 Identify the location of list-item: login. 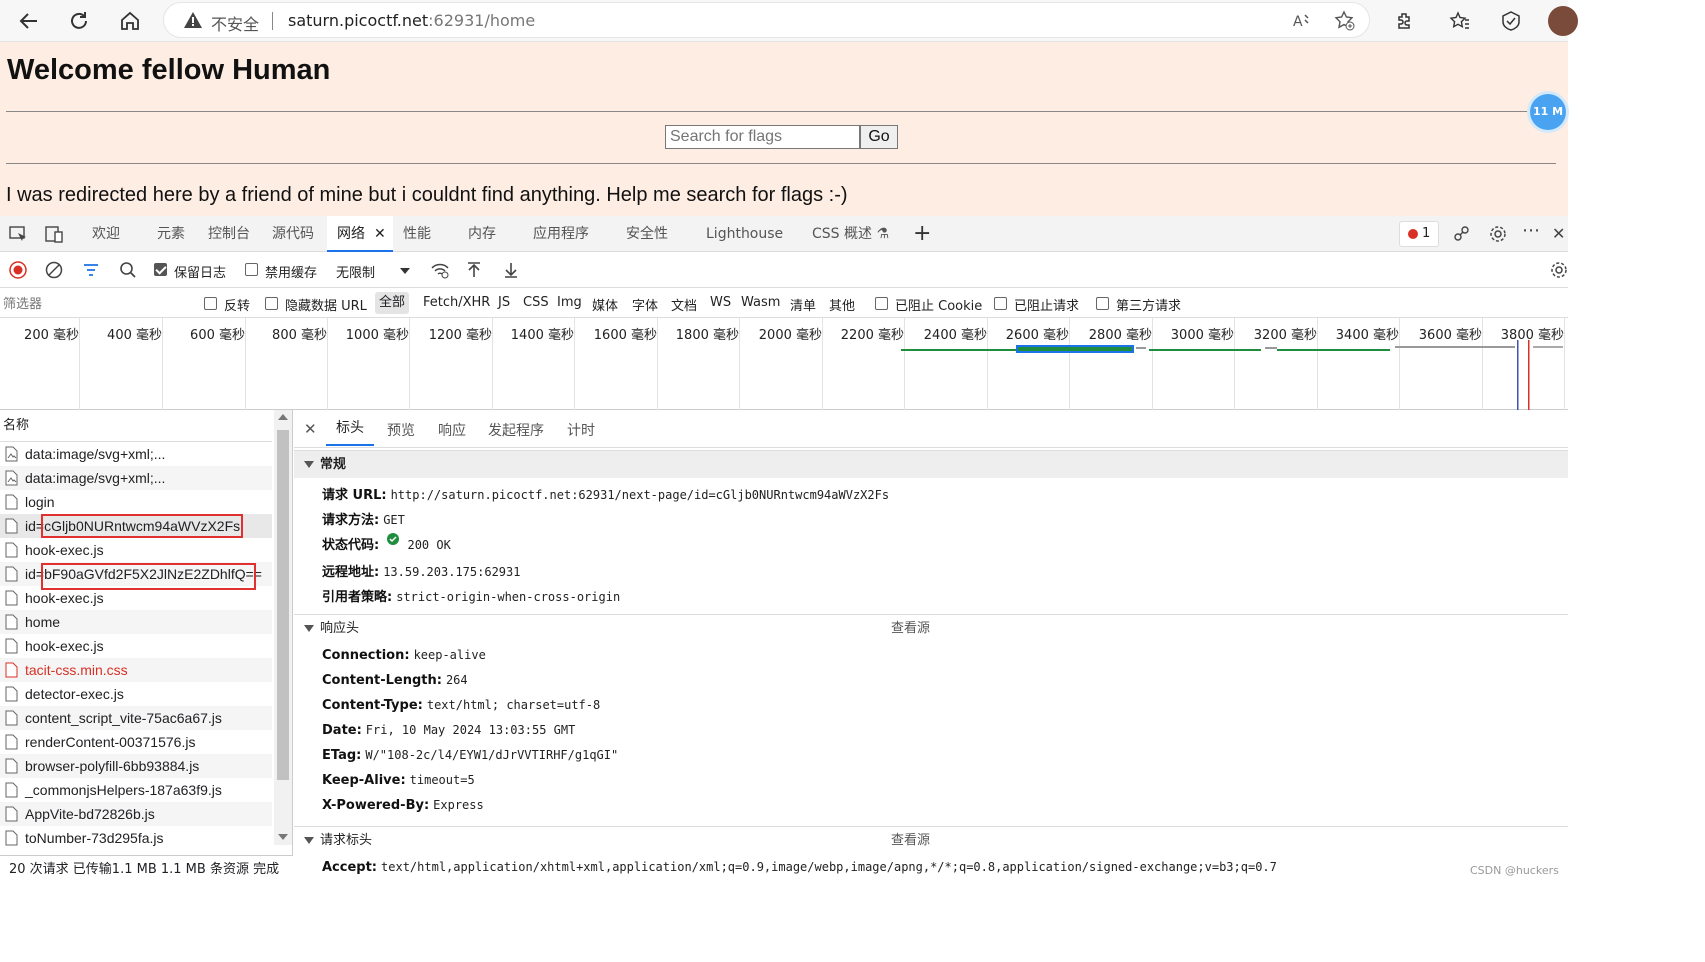
(136, 502).